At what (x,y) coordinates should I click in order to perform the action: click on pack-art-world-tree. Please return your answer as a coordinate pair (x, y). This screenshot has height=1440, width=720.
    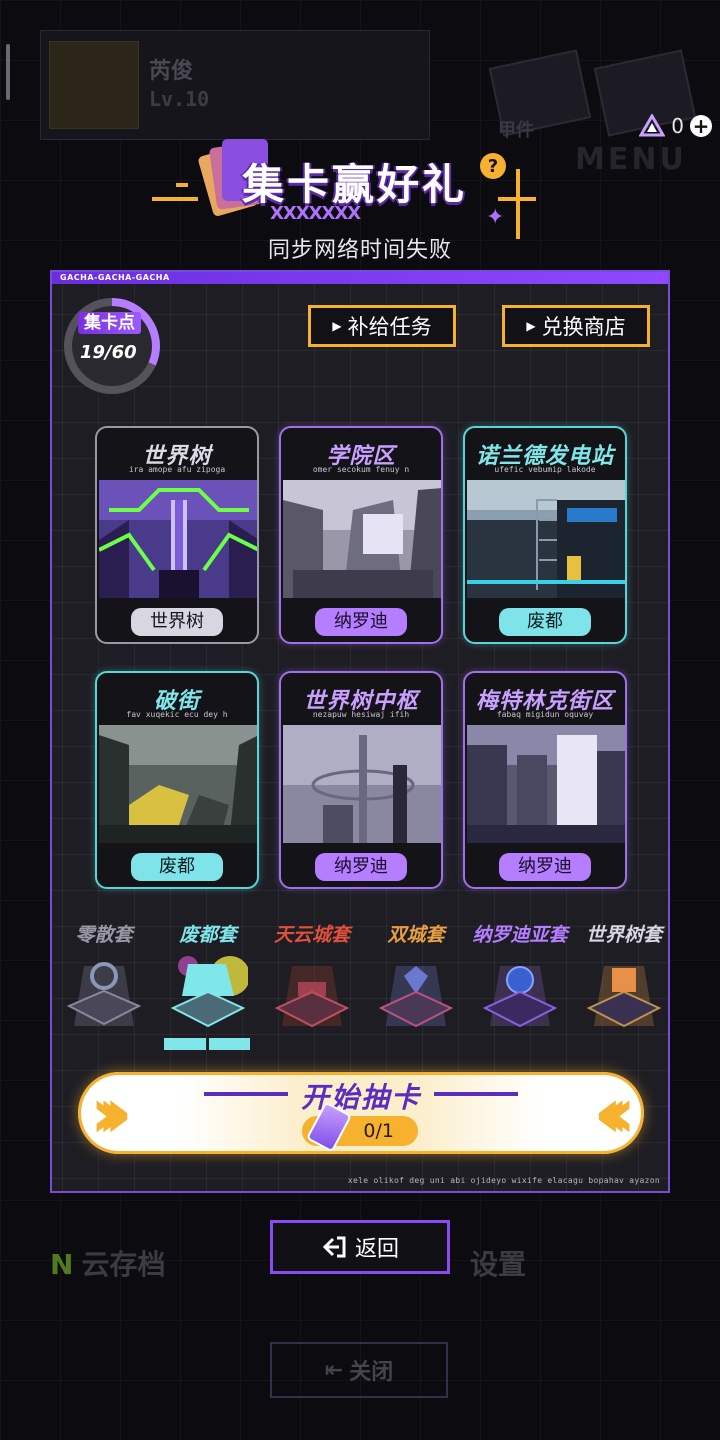
    Looking at the image, I should click on (624, 997).